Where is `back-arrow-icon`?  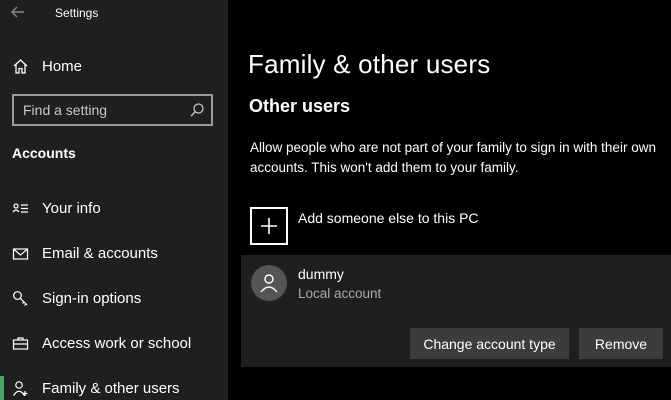 back-arrow-icon is located at coordinates (18, 12).